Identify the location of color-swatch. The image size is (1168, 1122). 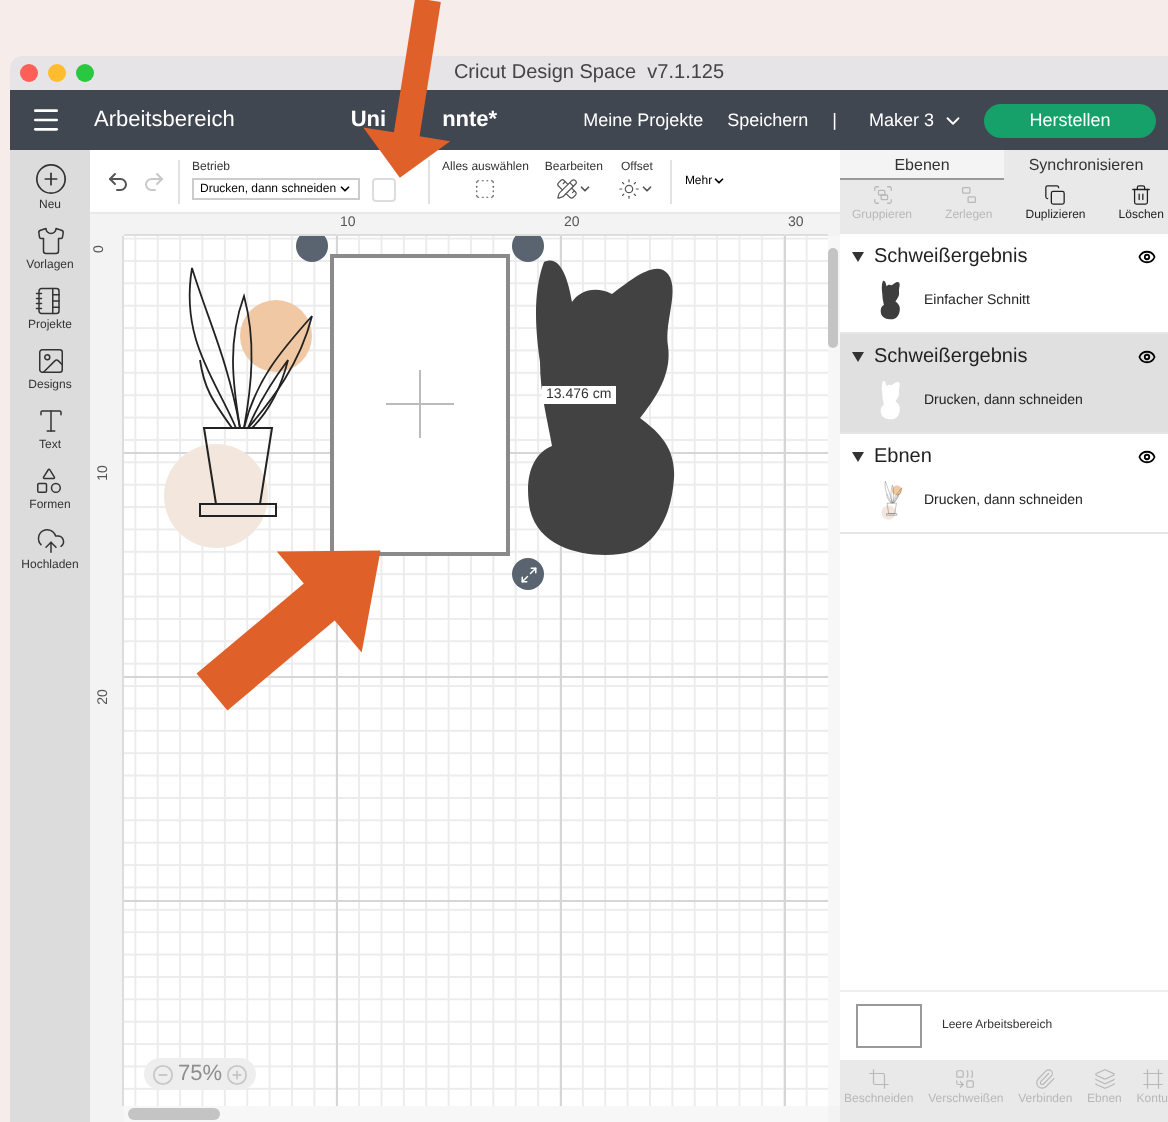
(384, 189).